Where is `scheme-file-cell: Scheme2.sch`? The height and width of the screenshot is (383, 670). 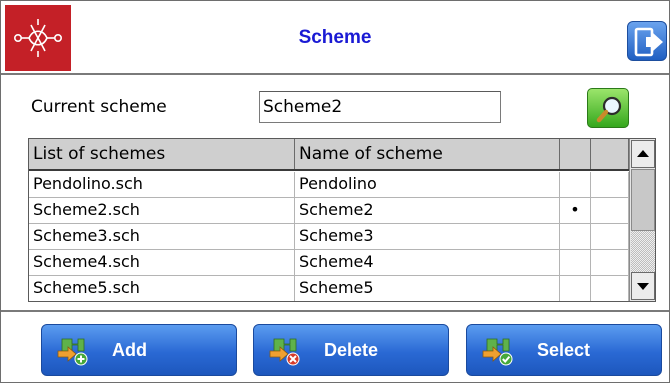
scheme-file-cell: Scheme2.sch is located at coordinates (162, 210).